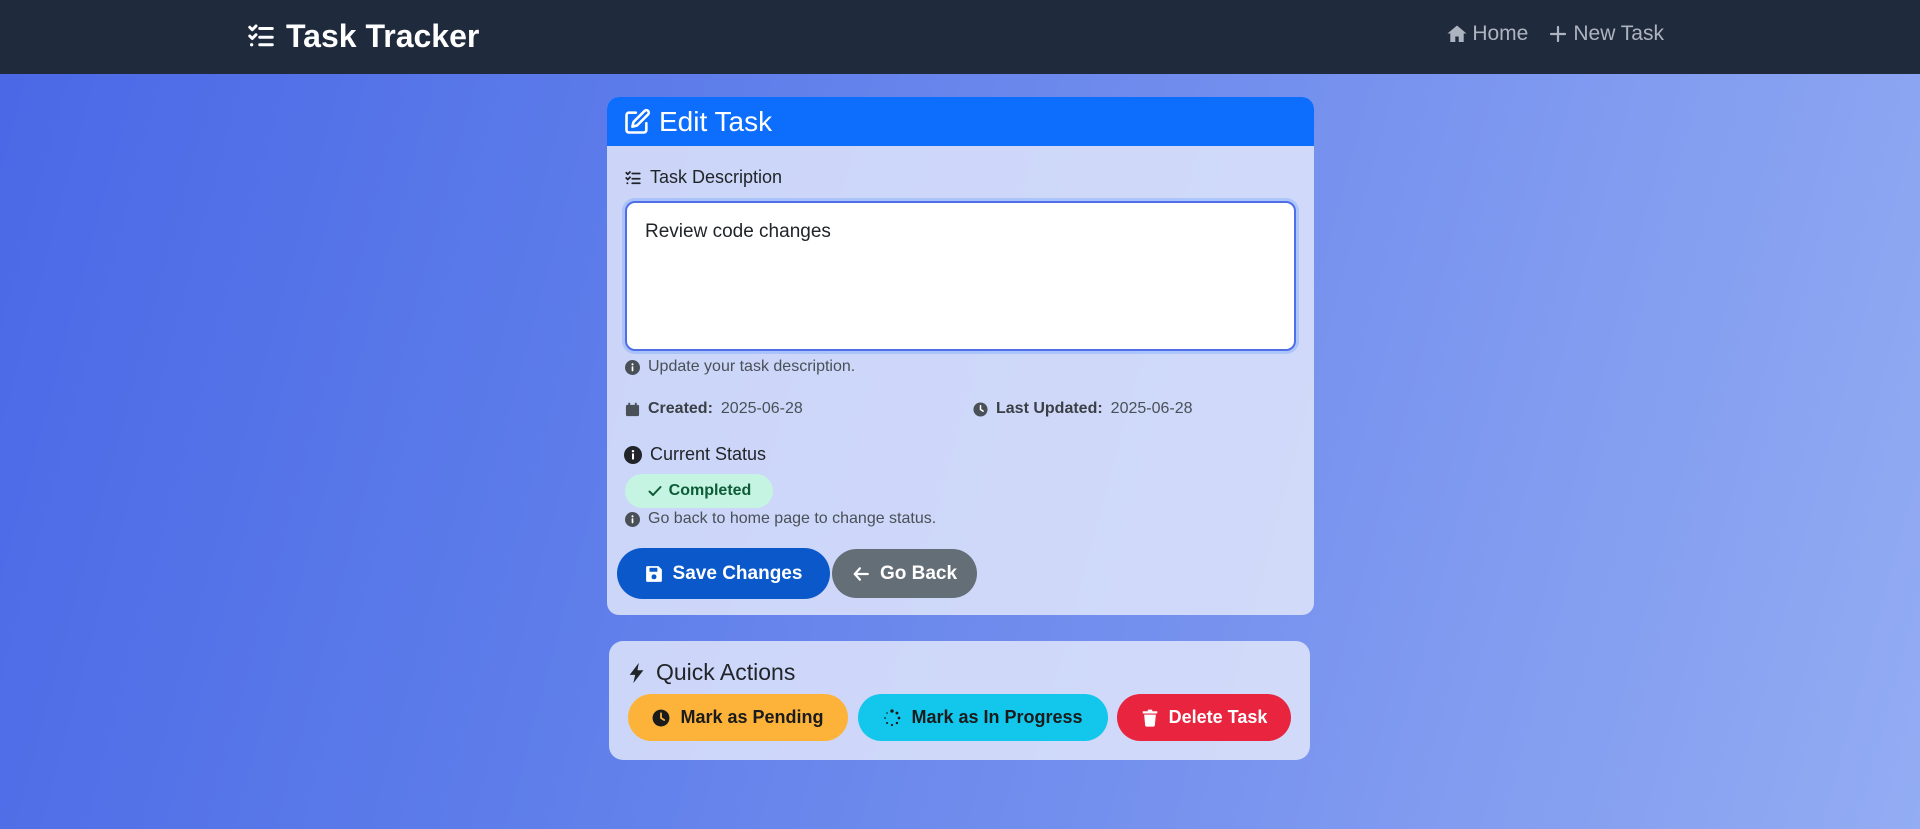 The height and width of the screenshot is (829, 1920). I want to click on description-label: Task Description, so click(703, 177).